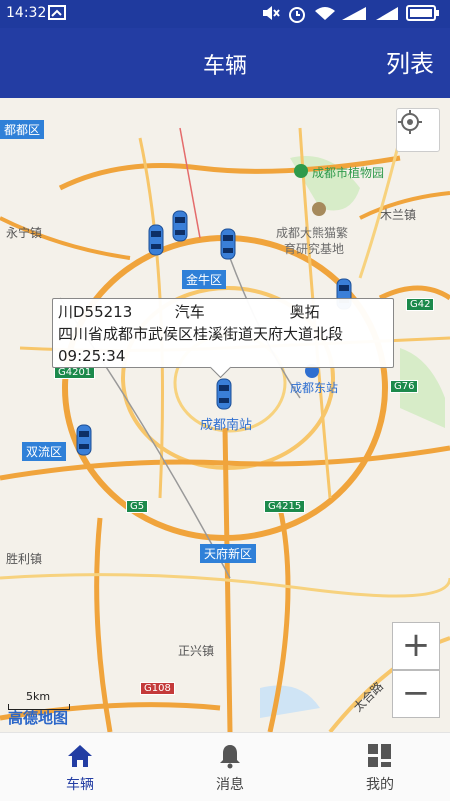 The image size is (450, 801). Describe the element at coordinates (380, 785) in the screenshot. I see `tab-label: 我的` at that location.